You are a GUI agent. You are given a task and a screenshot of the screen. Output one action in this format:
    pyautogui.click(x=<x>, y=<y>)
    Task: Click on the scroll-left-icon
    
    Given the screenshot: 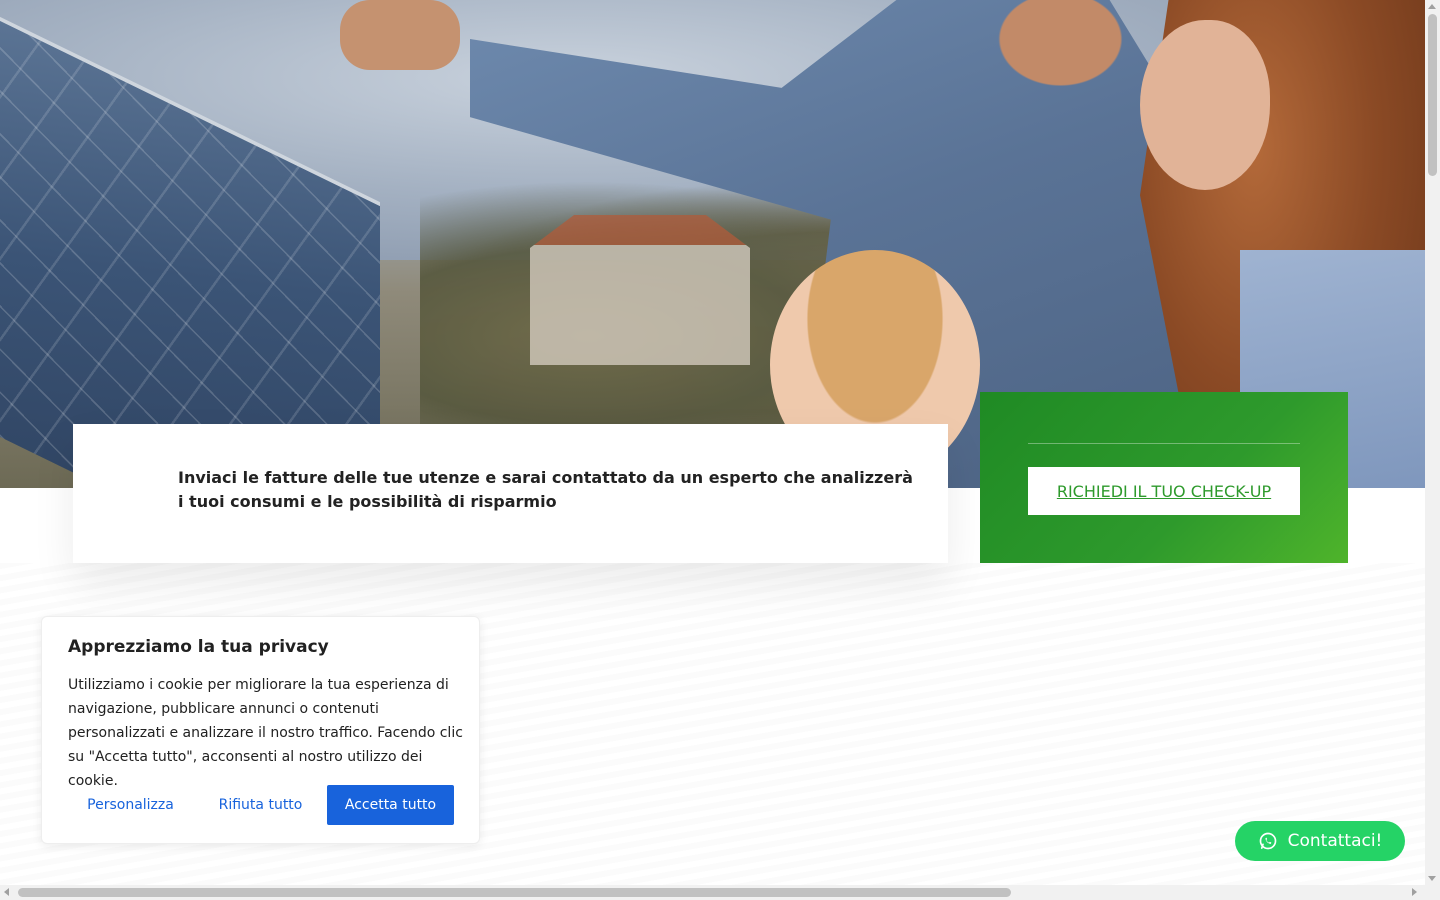 What is the action you would take?
    pyautogui.click(x=6, y=892)
    